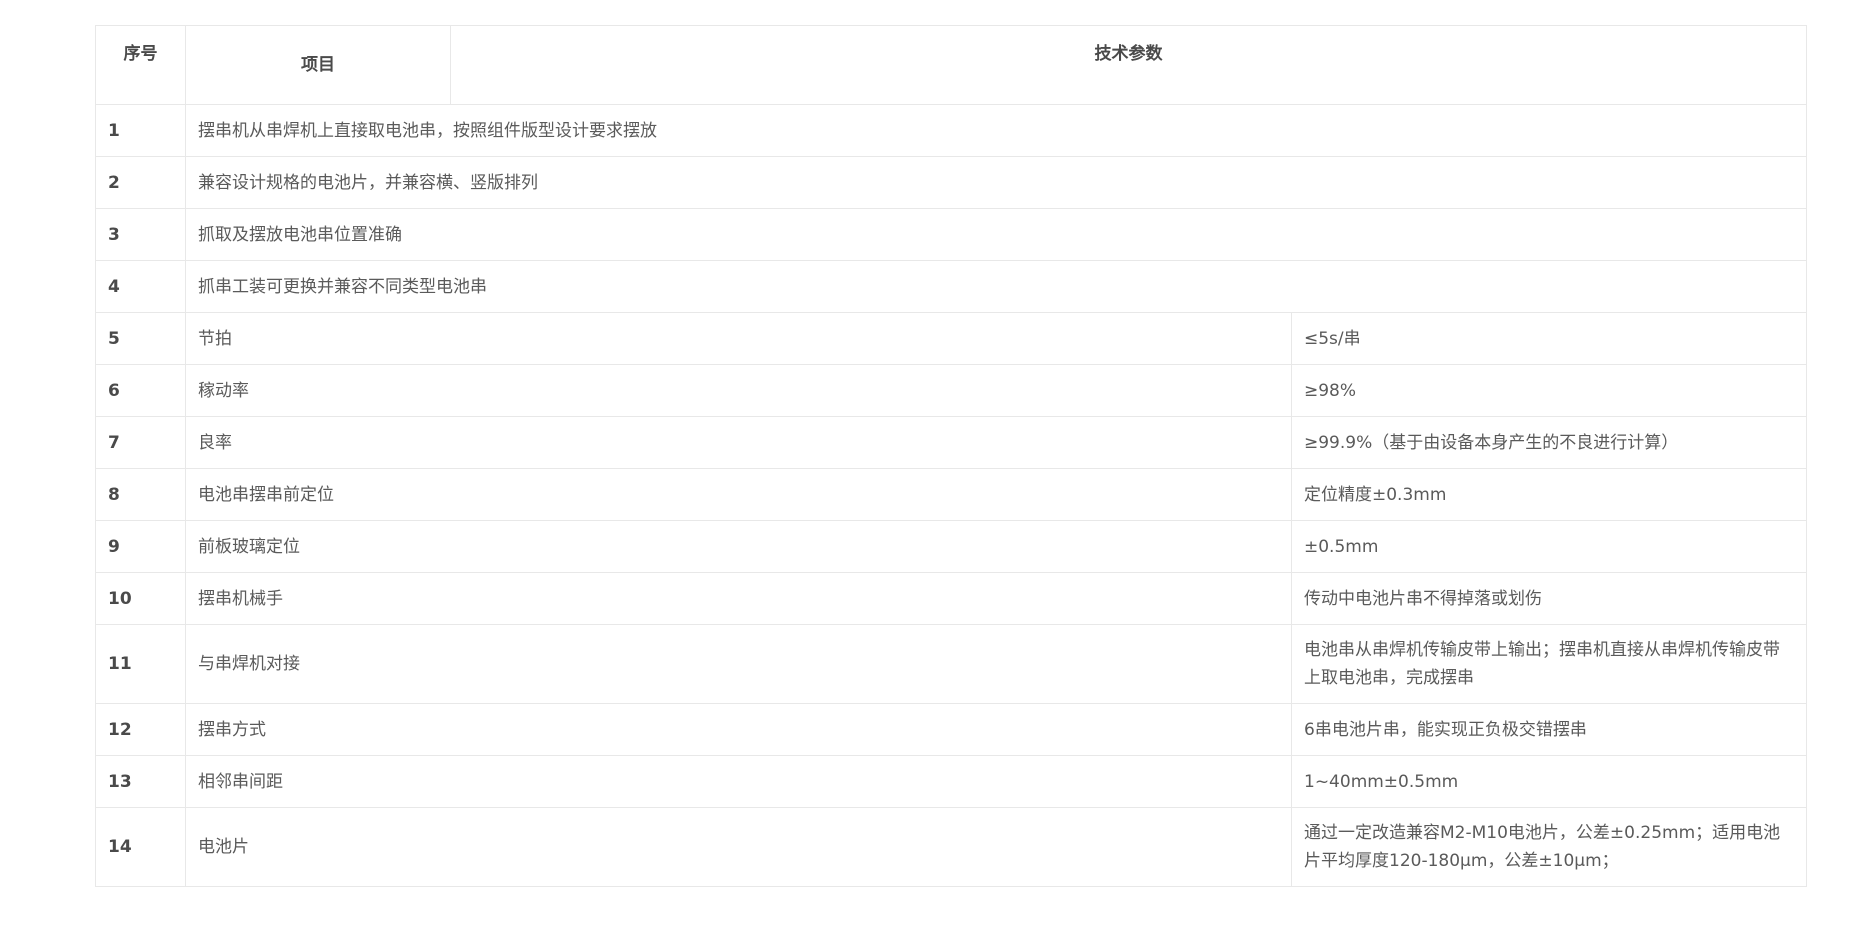 This screenshot has height=930, width=1871. I want to click on row-index: 14, so click(140, 847).